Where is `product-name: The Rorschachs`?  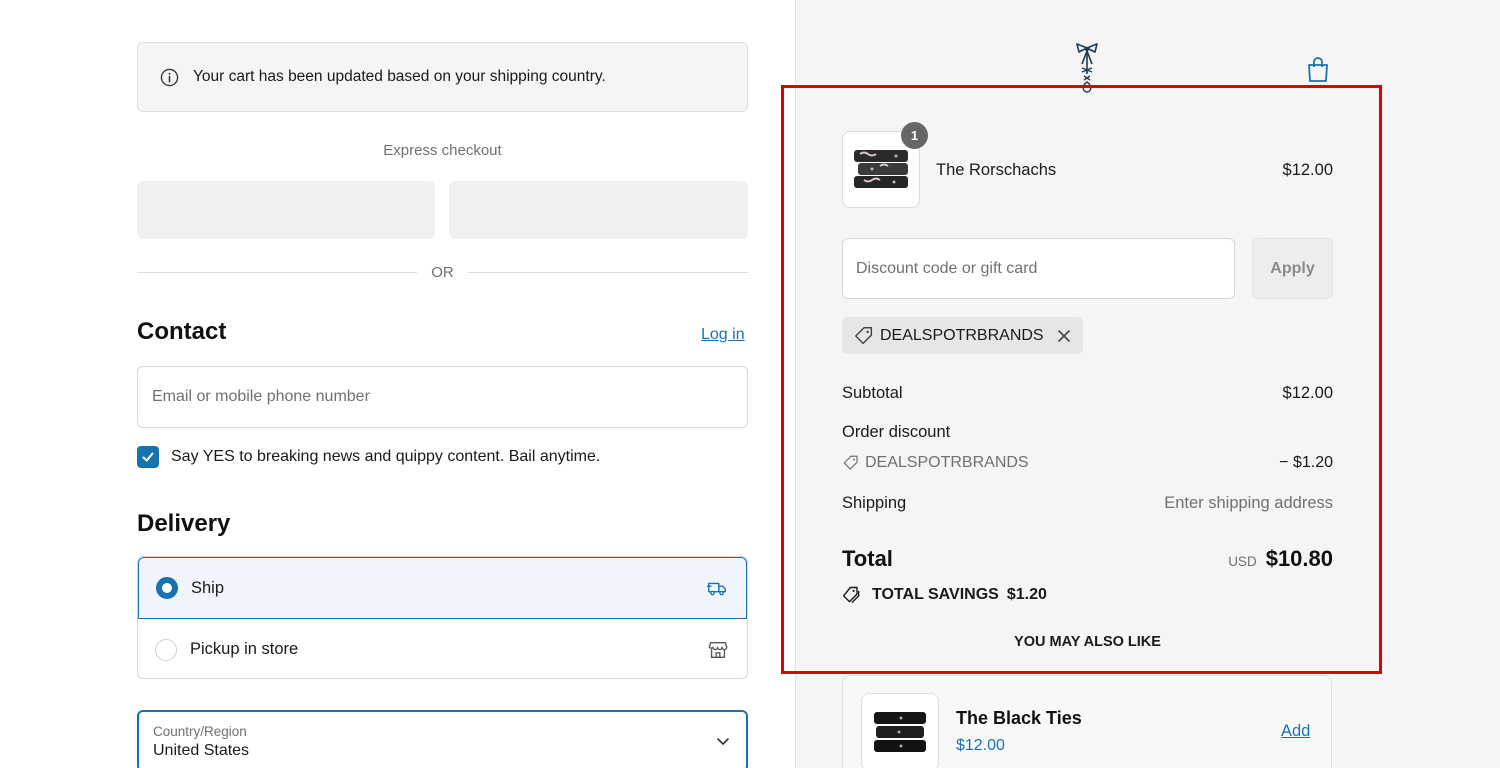 product-name: The Rorschachs is located at coordinates (996, 170).